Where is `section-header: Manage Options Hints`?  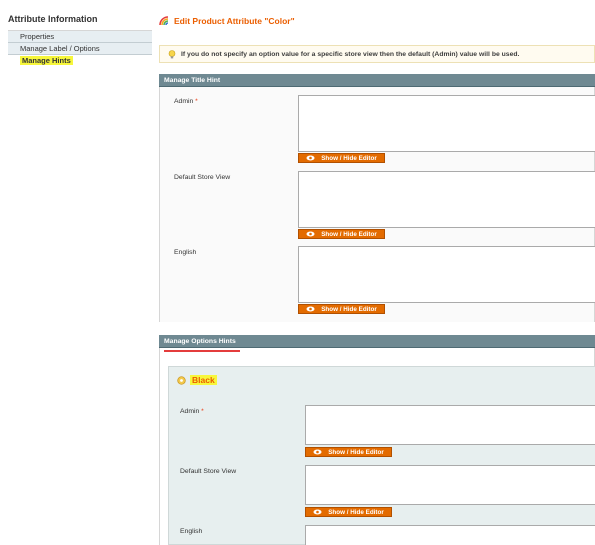 section-header: Manage Options Hints is located at coordinates (377, 341).